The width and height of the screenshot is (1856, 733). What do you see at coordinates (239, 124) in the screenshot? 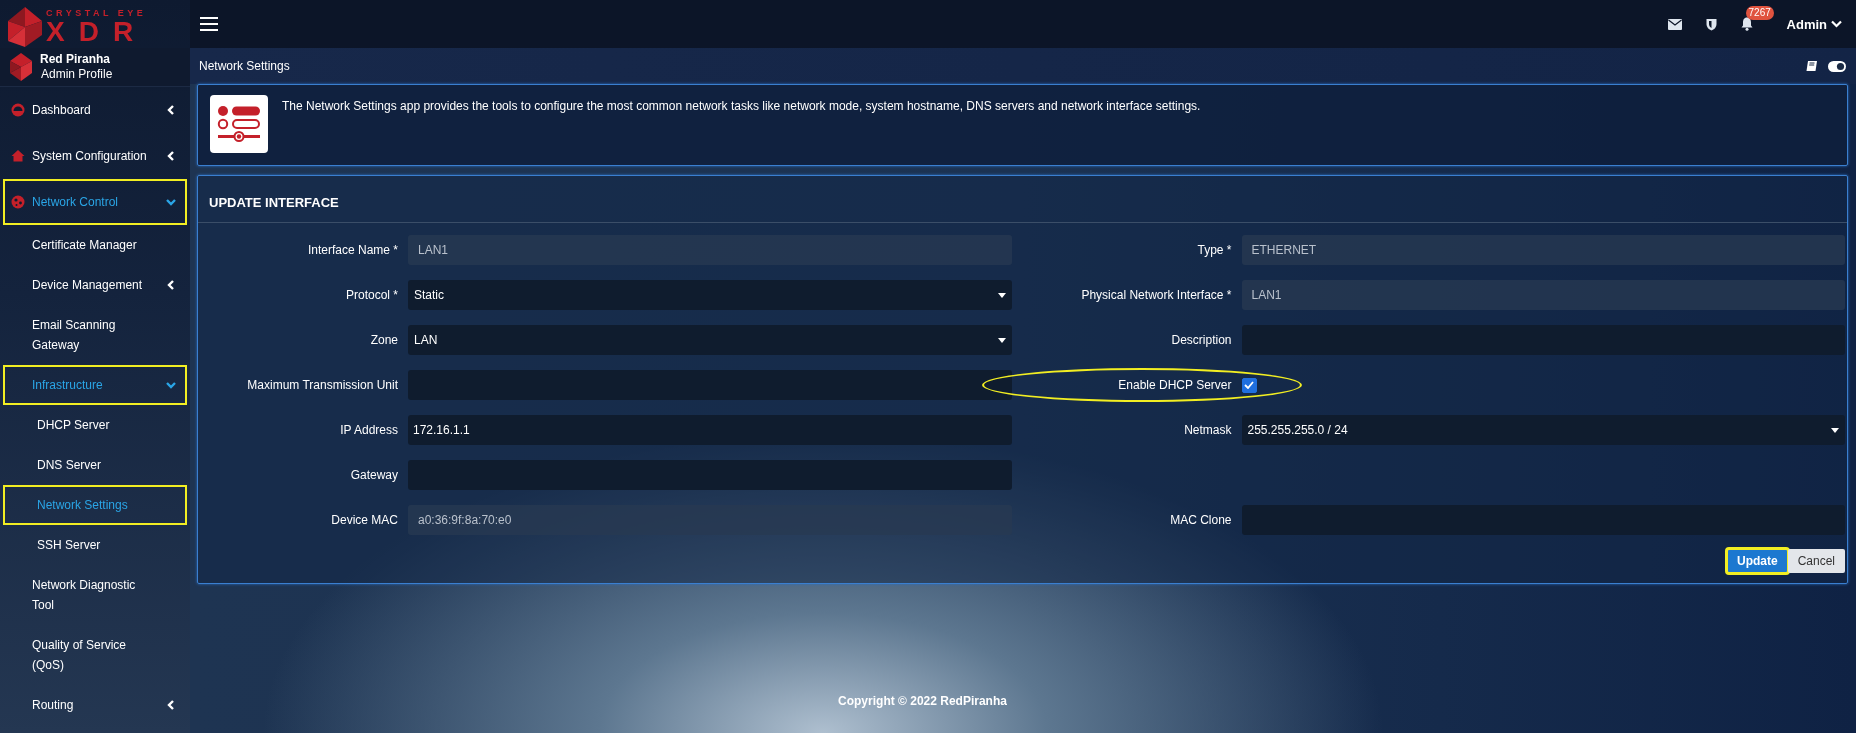
I see `sliders-icon` at bounding box center [239, 124].